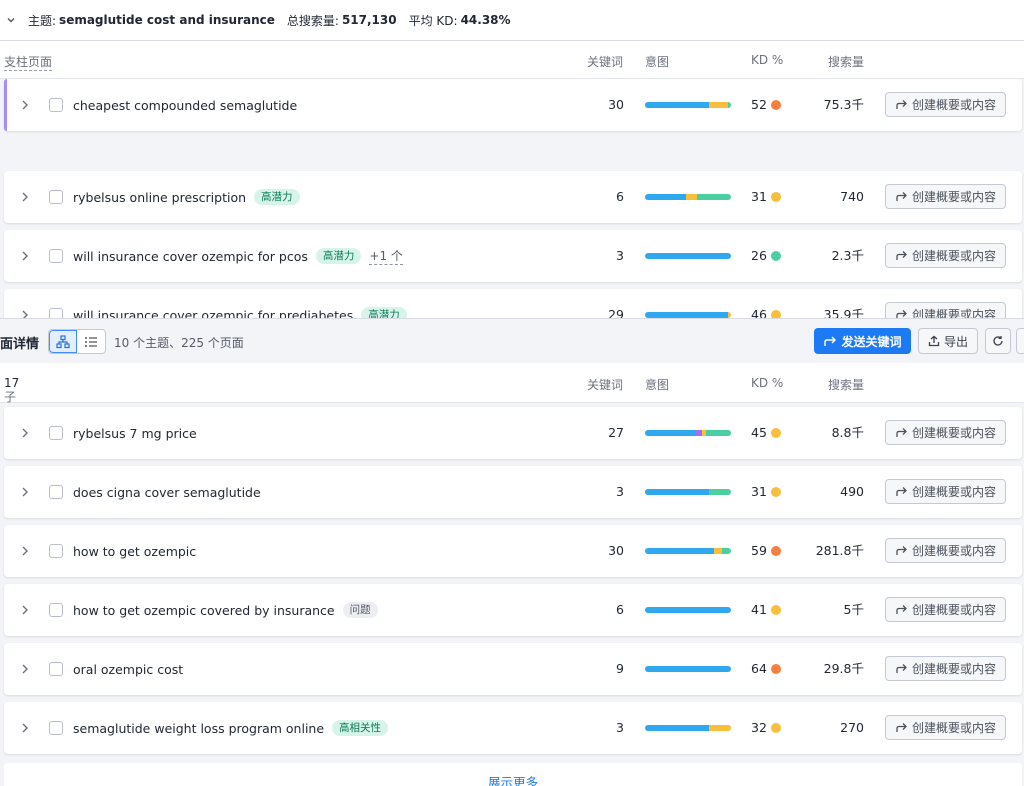 Image resolution: width=1024 pixels, height=786 pixels. I want to click on keyword-text: oral ozempic cost, so click(128, 669).